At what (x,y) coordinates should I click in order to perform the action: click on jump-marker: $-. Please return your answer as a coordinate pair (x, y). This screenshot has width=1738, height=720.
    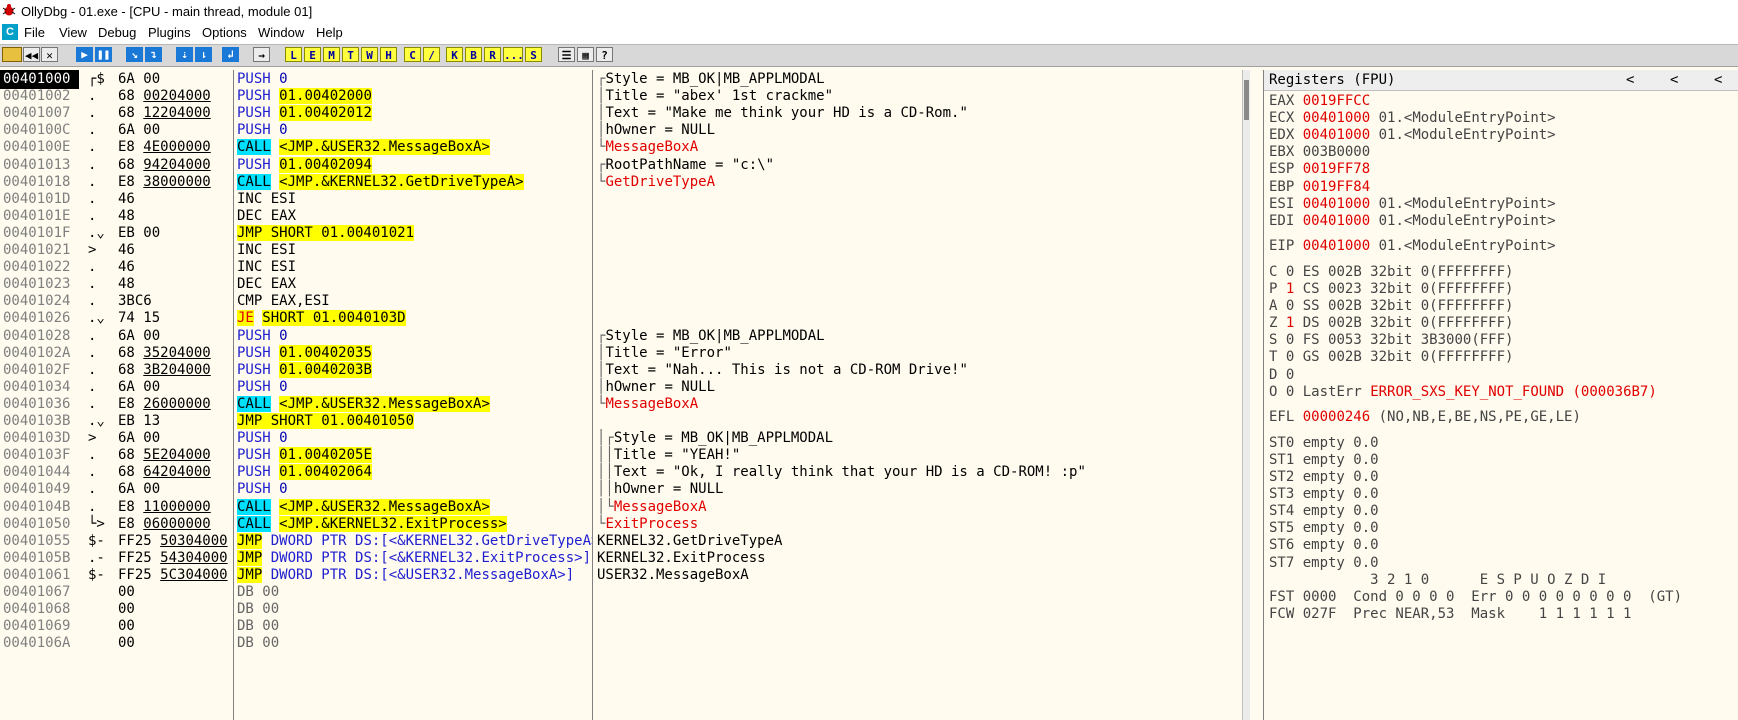
    Looking at the image, I should click on (96, 574).